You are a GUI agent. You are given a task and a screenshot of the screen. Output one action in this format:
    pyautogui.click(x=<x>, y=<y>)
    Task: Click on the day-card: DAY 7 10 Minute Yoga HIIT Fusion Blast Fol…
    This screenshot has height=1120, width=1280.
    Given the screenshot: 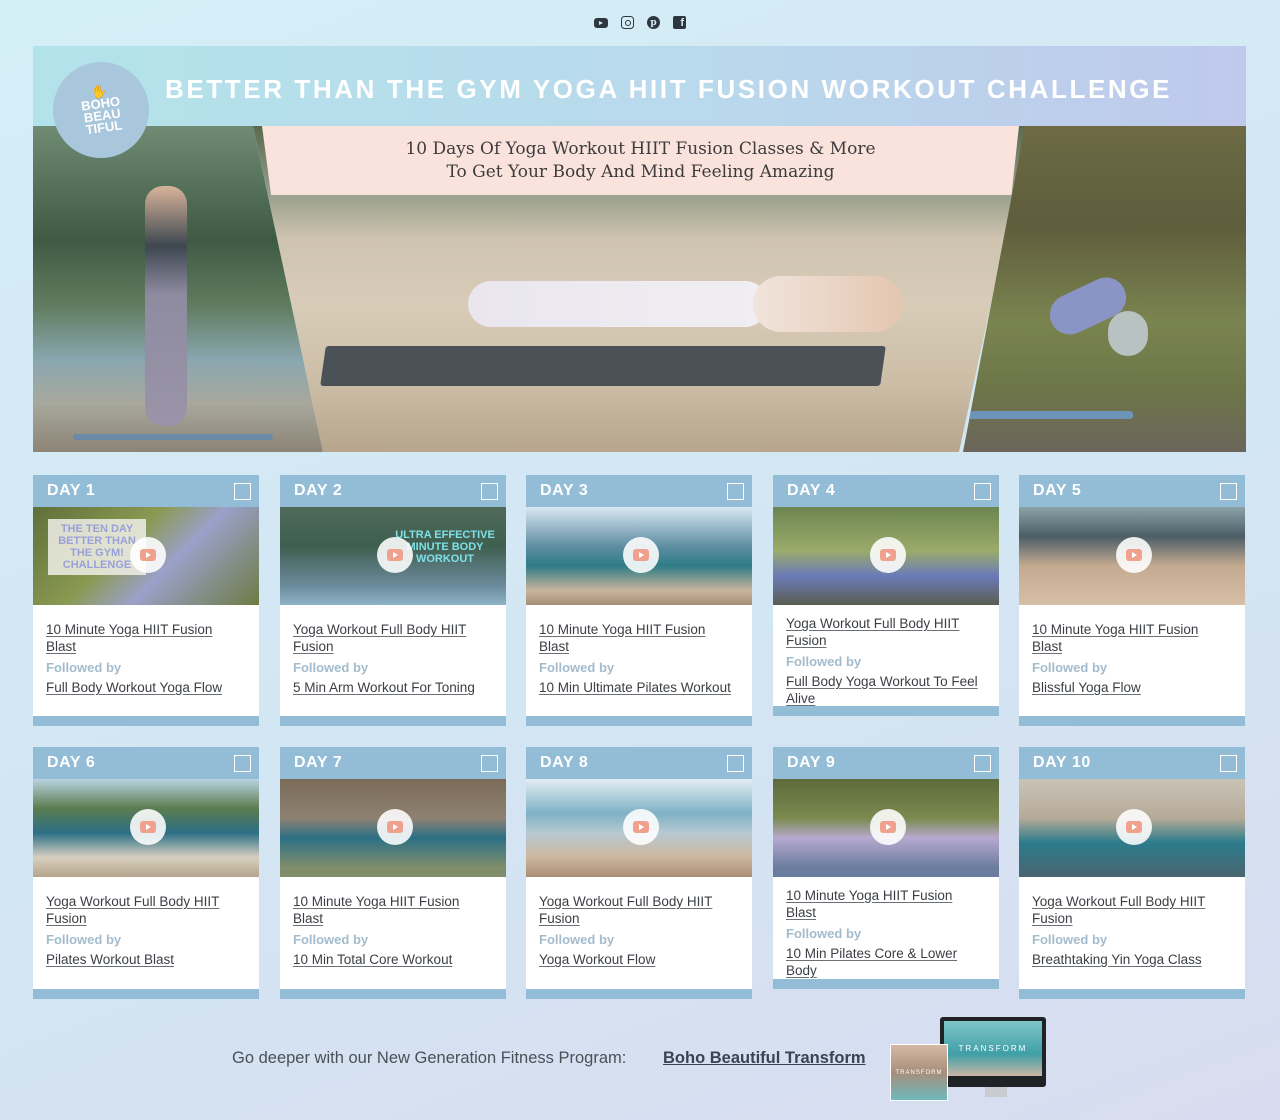 What is the action you would take?
    pyautogui.click(x=393, y=873)
    